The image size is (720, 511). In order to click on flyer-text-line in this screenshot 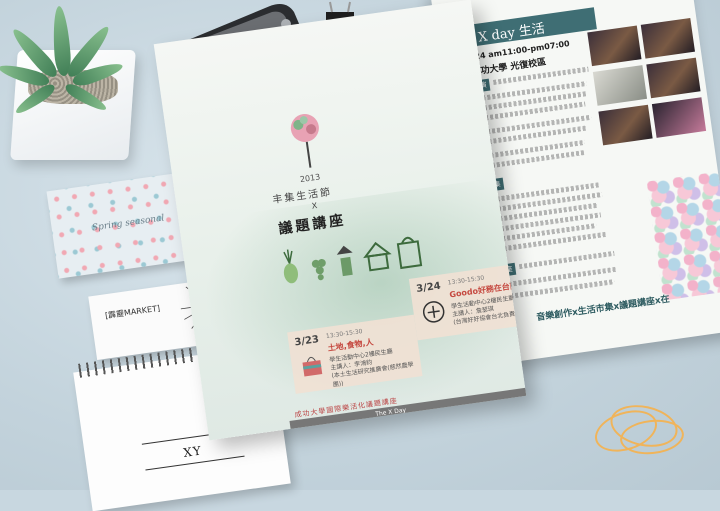, I will do `click(566, 260)`.